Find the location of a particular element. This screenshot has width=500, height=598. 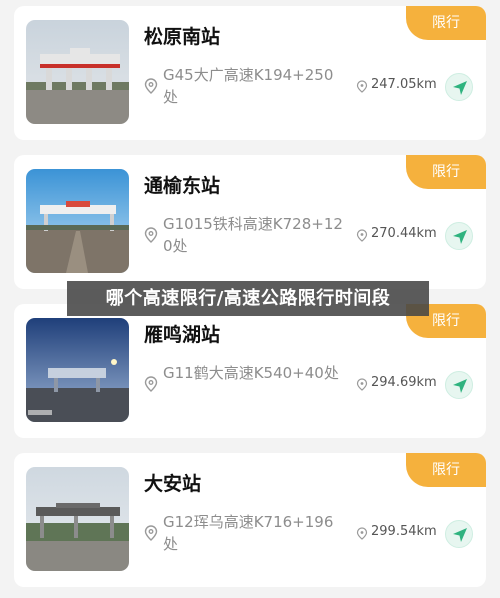

station-address: G11鹤大高速K540+40处 is located at coordinates (251, 373).